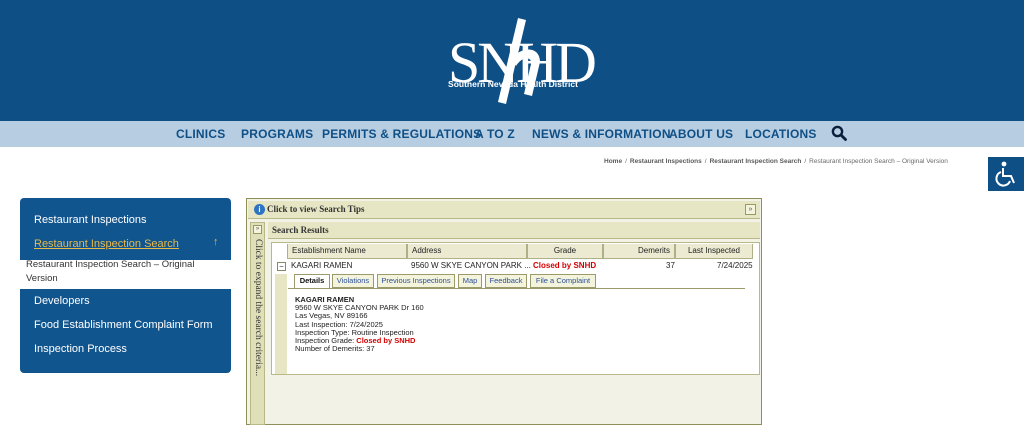  What do you see at coordinates (300, 230) in the screenshot?
I see `search-results-title: Search Results` at bounding box center [300, 230].